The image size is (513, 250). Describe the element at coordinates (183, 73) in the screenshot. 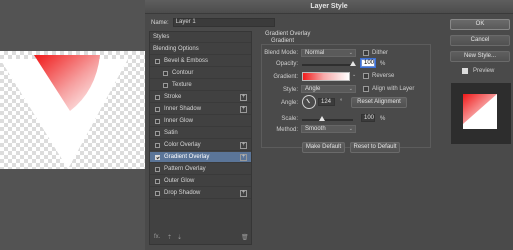

I see `style-item-label: Contour` at that location.